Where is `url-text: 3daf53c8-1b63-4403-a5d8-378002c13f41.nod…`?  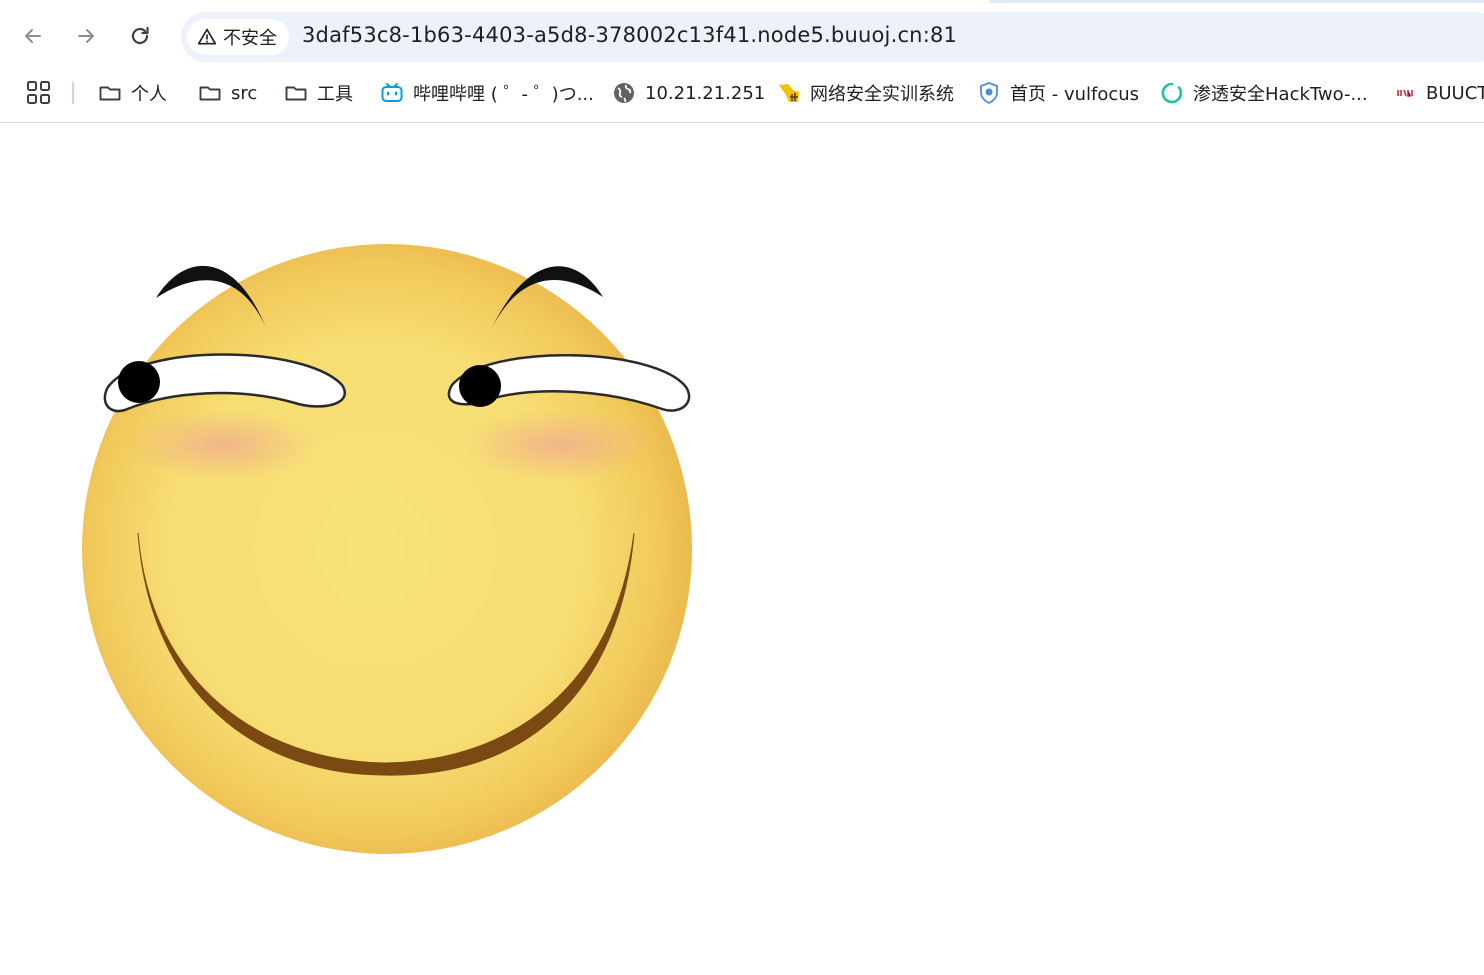 url-text: 3daf53c8-1b63-4403-a5d8-378002c13f41.nod… is located at coordinates (629, 35).